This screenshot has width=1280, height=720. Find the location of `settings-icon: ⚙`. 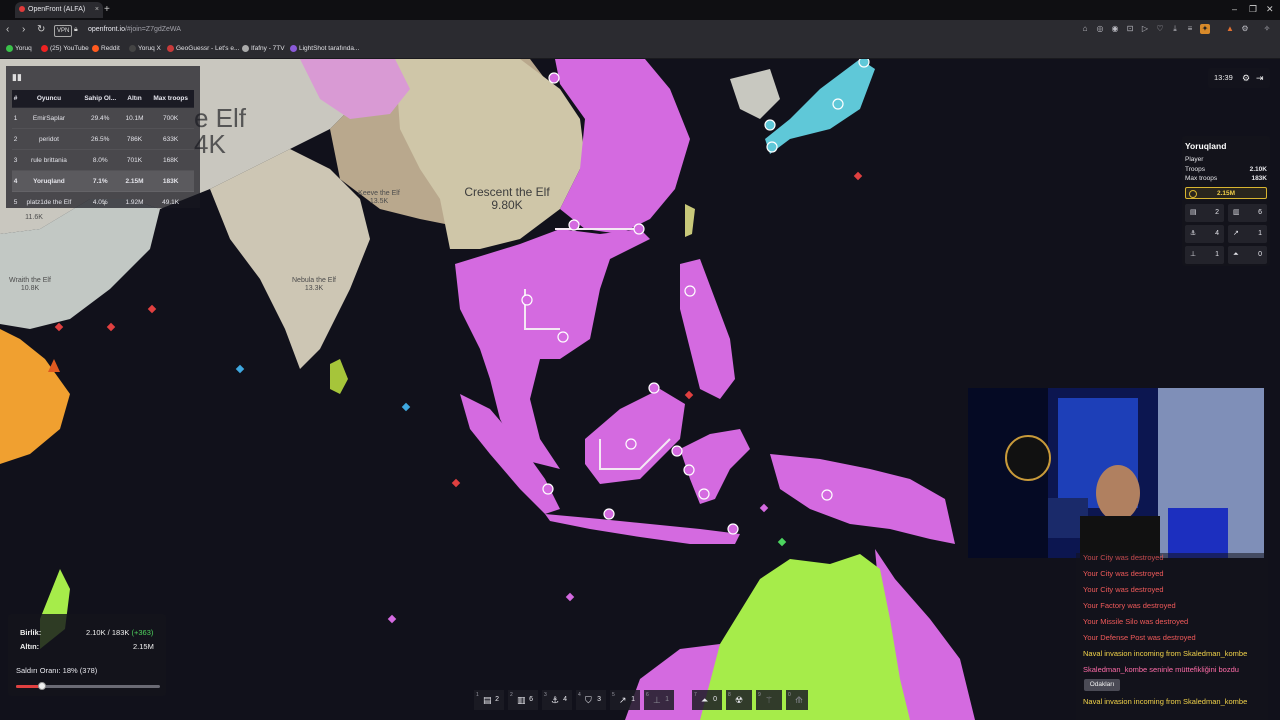

settings-icon: ⚙ is located at coordinates (1245, 29).